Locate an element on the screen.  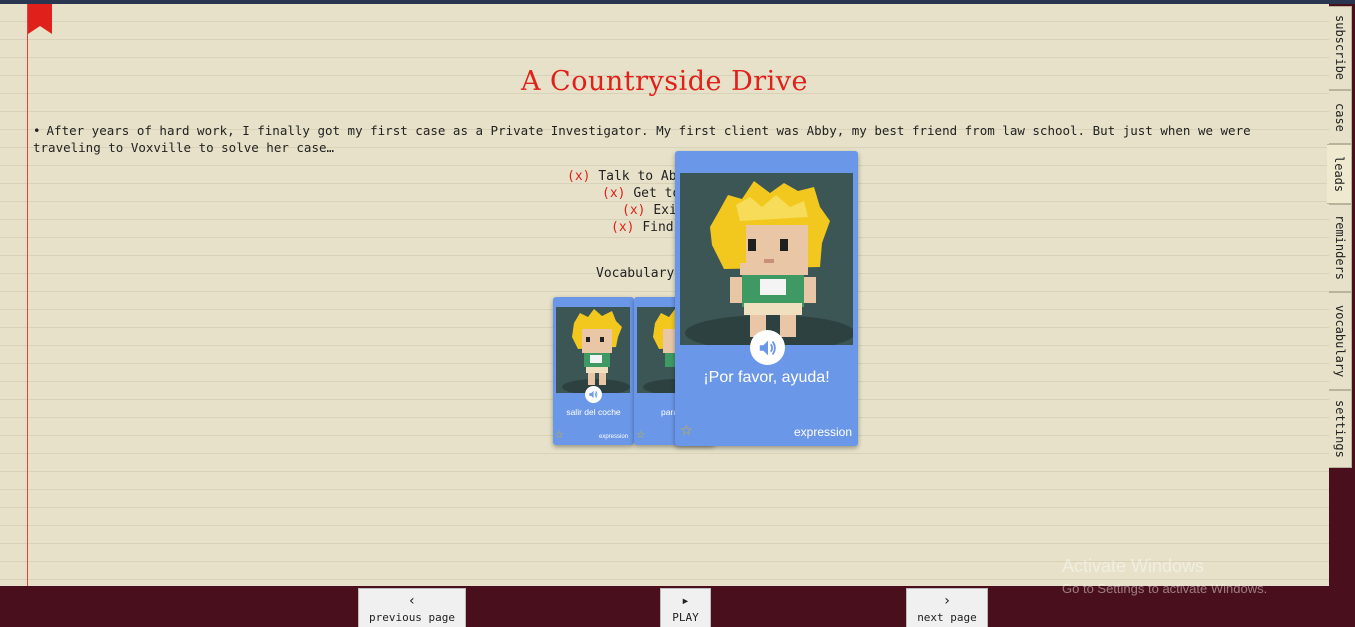
play-button: ▸ PLAY is located at coordinates (685, 607).